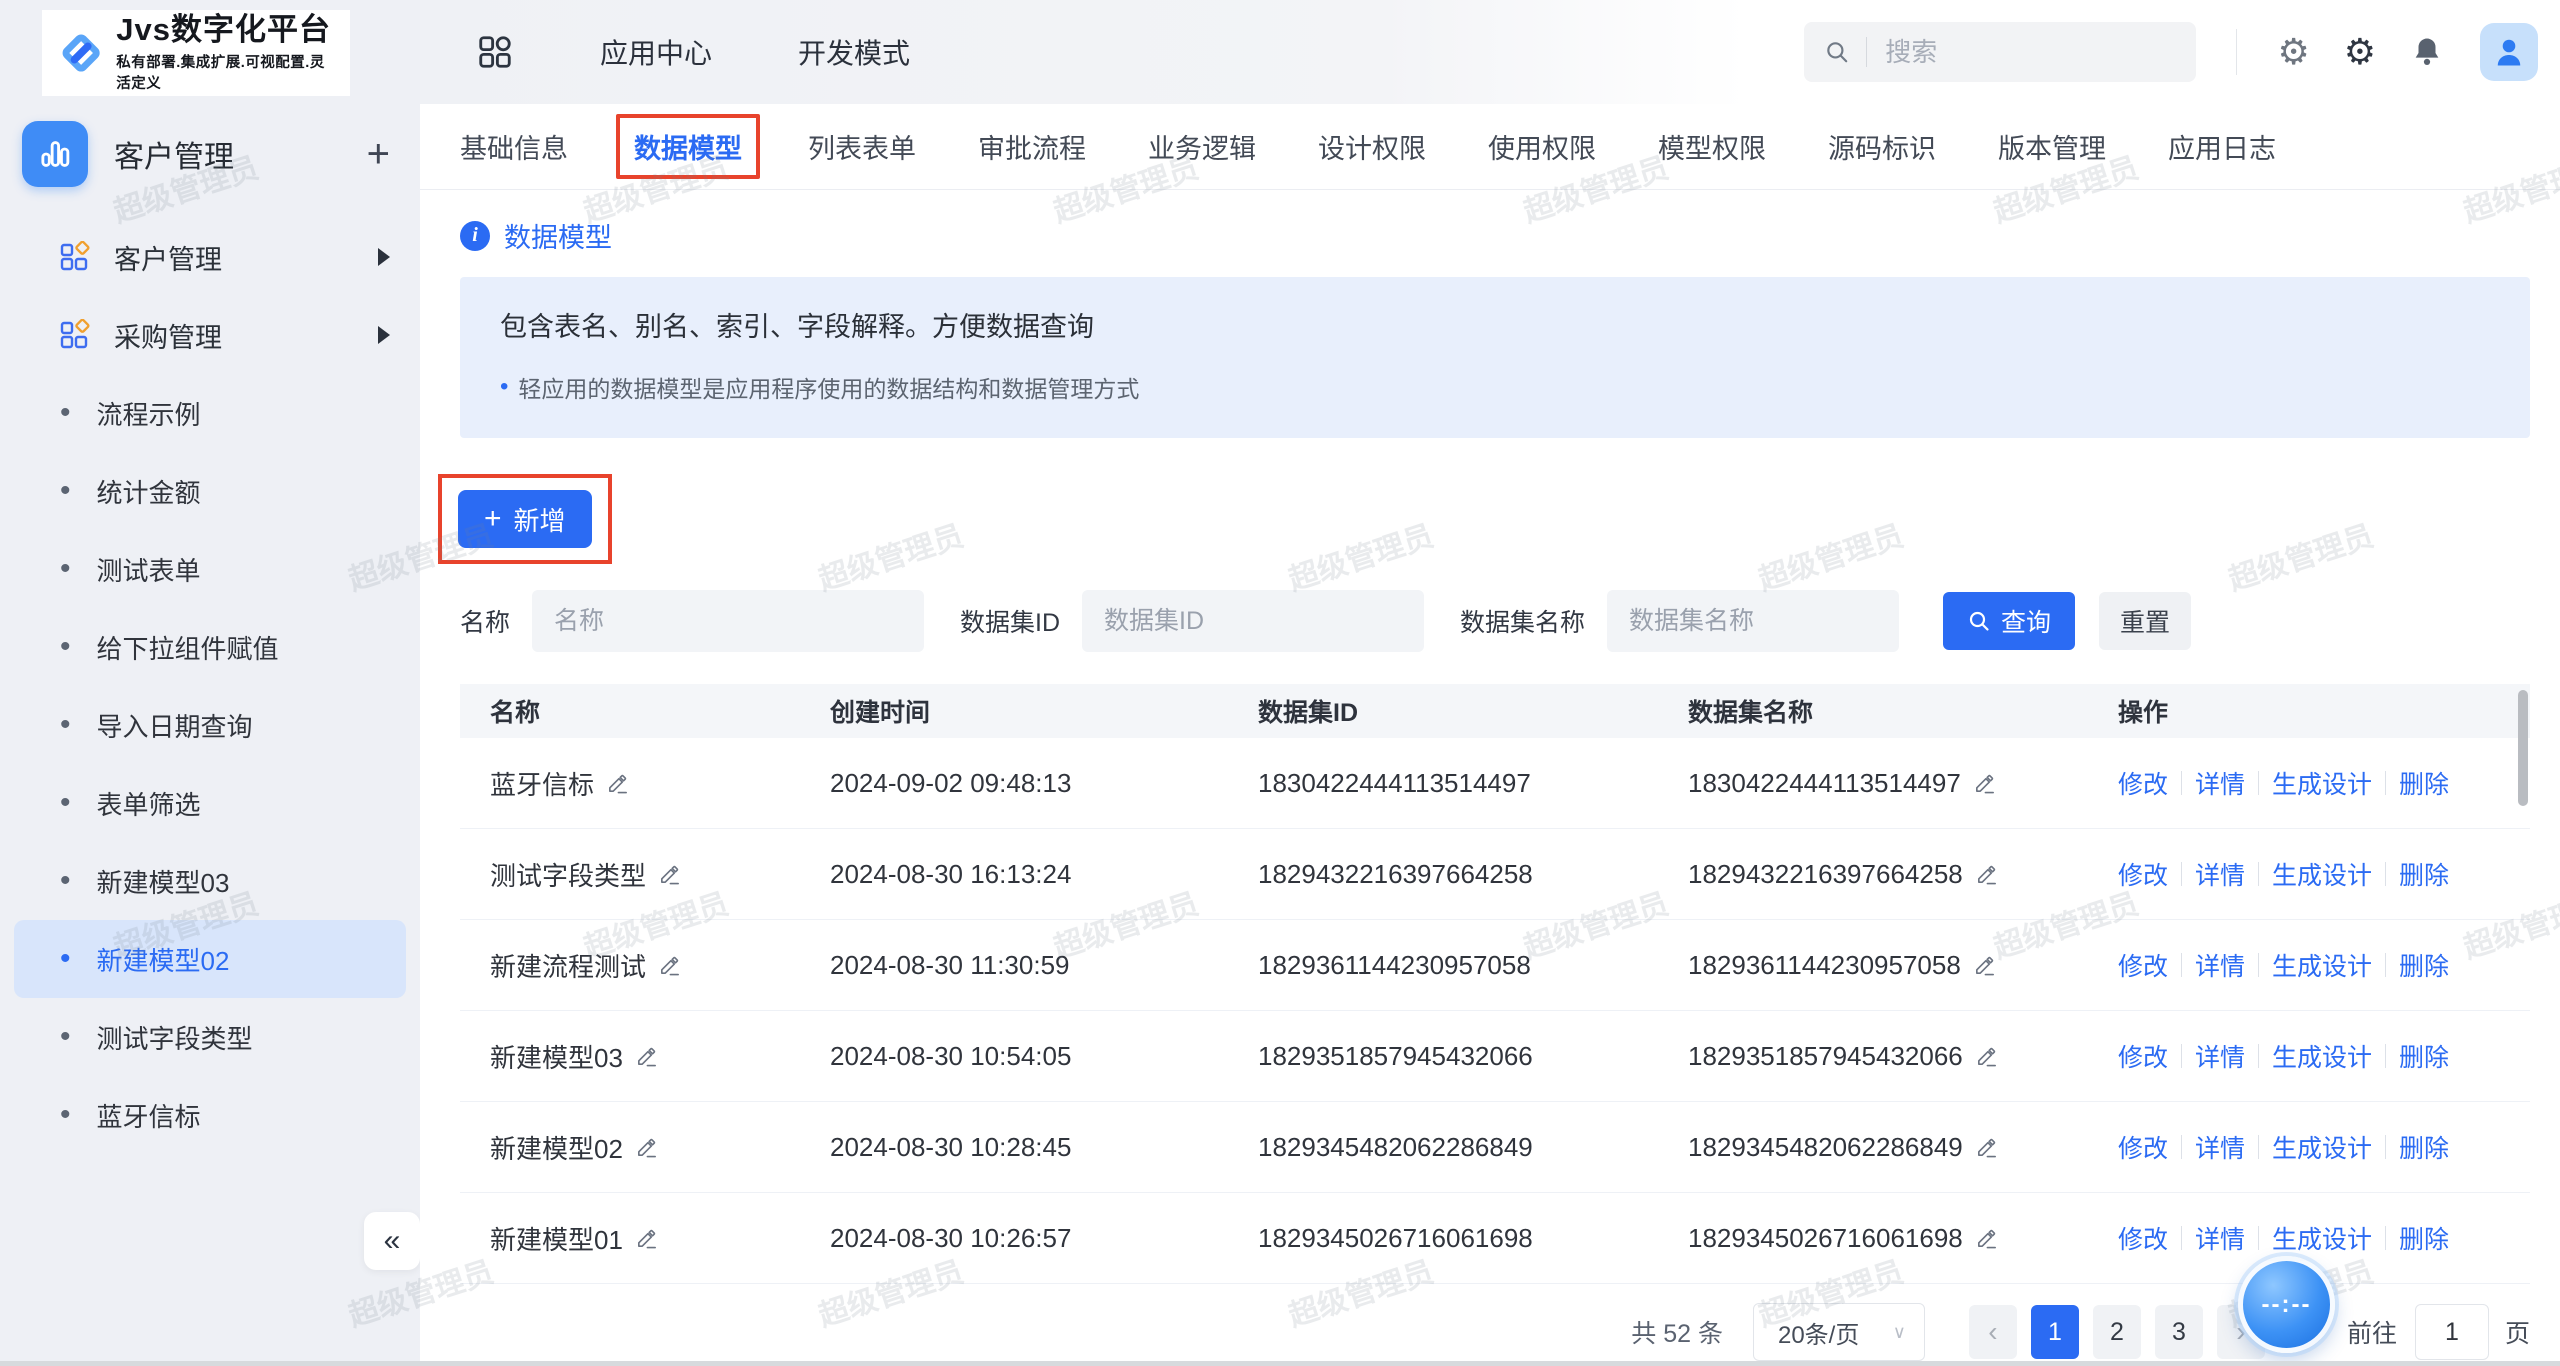 This screenshot has height=1366, width=2560. I want to click on page-1-button: 1, so click(2054, 1332).